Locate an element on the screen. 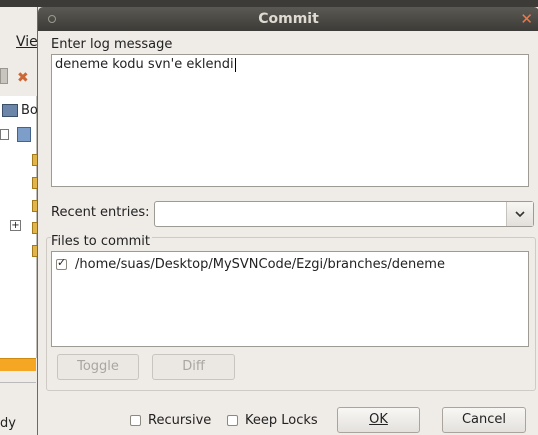 This screenshot has height=435, width=538. recursive-label: Recursive is located at coordinates (180, 420).